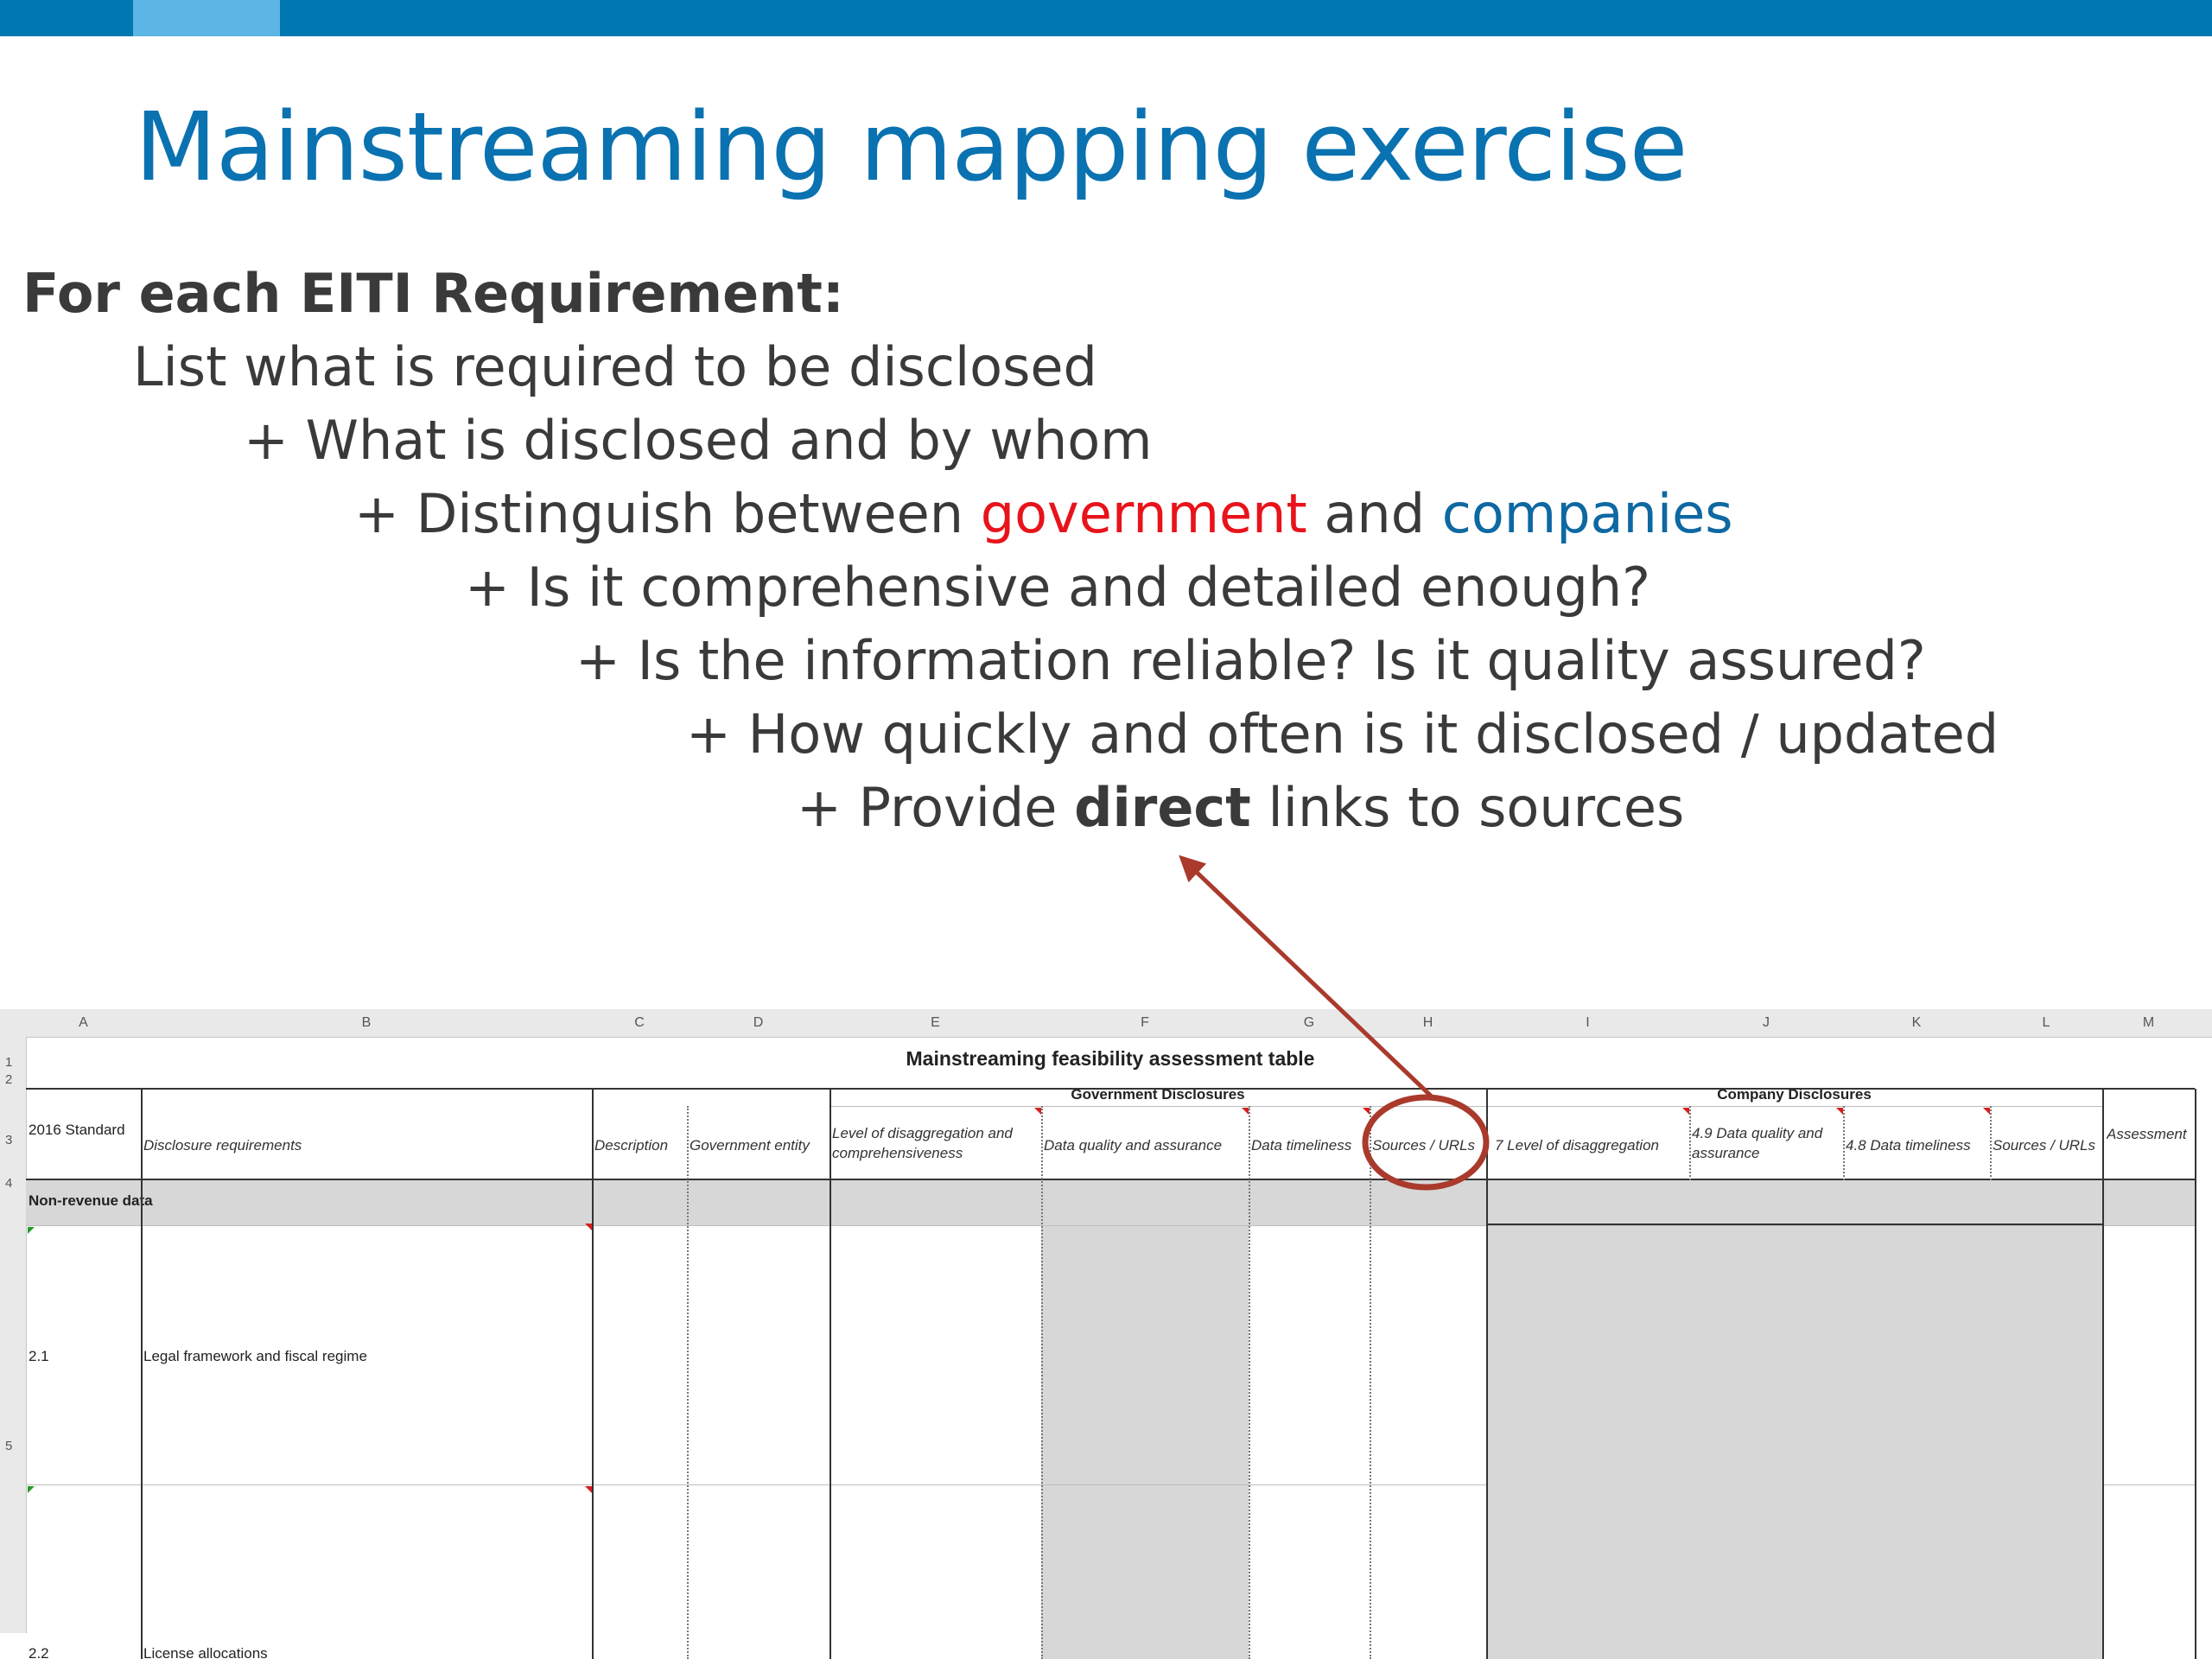  I want to click on grid-col-g, so click(1370, 1382).